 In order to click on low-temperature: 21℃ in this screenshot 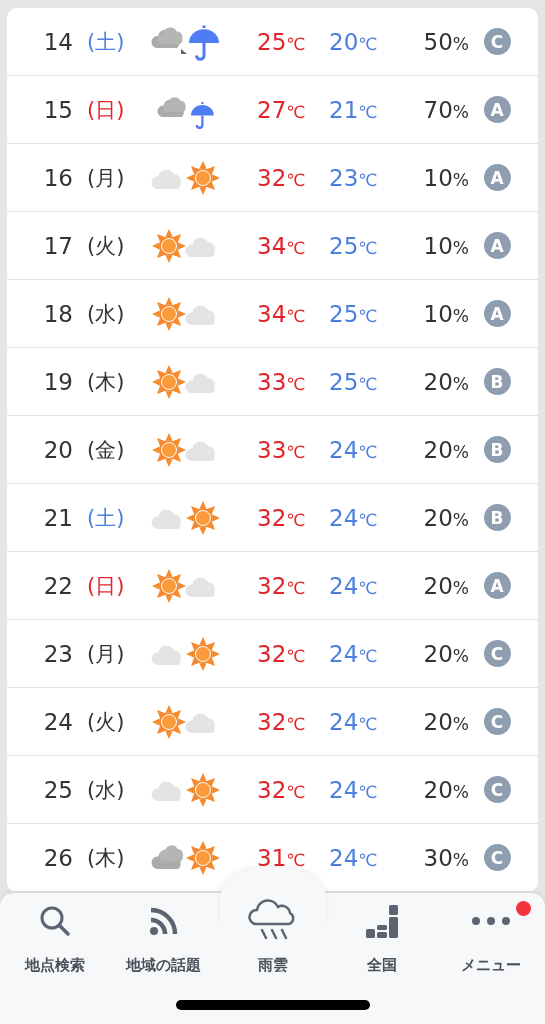, I will do `click(353, 109)`.